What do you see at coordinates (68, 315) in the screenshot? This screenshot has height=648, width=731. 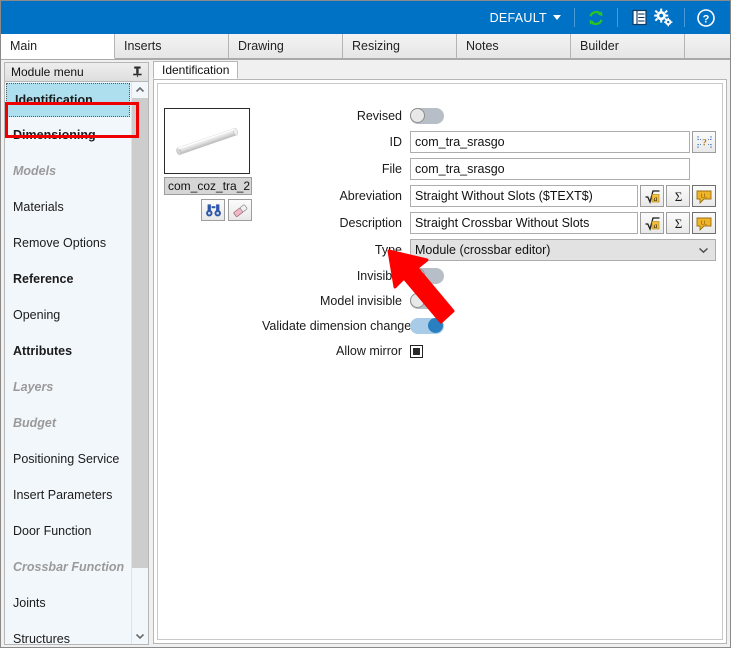 I see `sidebar-item-opening: Opening` at bounding box center [68, 315].